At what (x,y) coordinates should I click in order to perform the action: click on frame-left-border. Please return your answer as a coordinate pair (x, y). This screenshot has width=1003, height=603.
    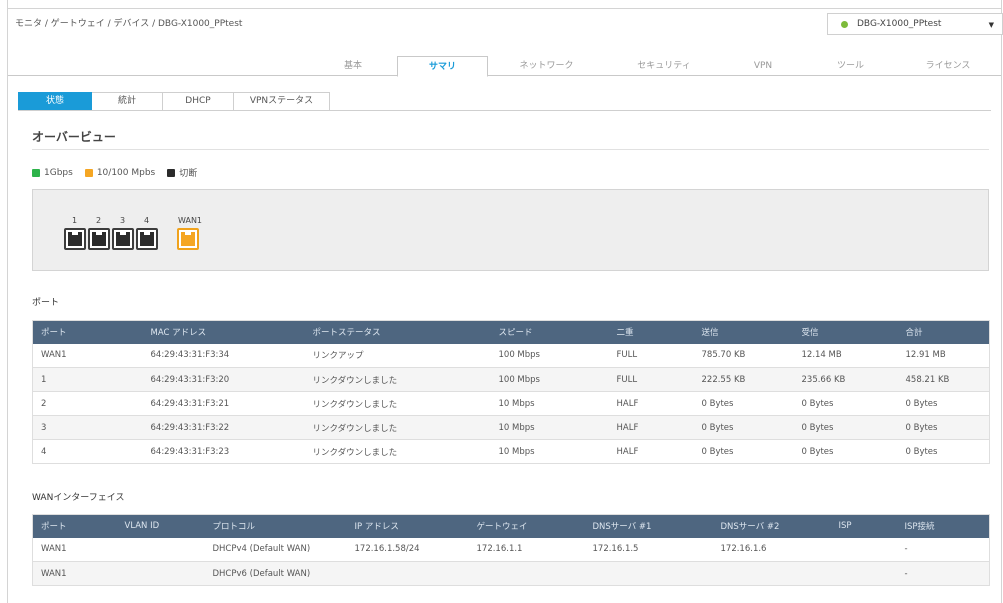
    Looking at the image, I should click on (7, 301).